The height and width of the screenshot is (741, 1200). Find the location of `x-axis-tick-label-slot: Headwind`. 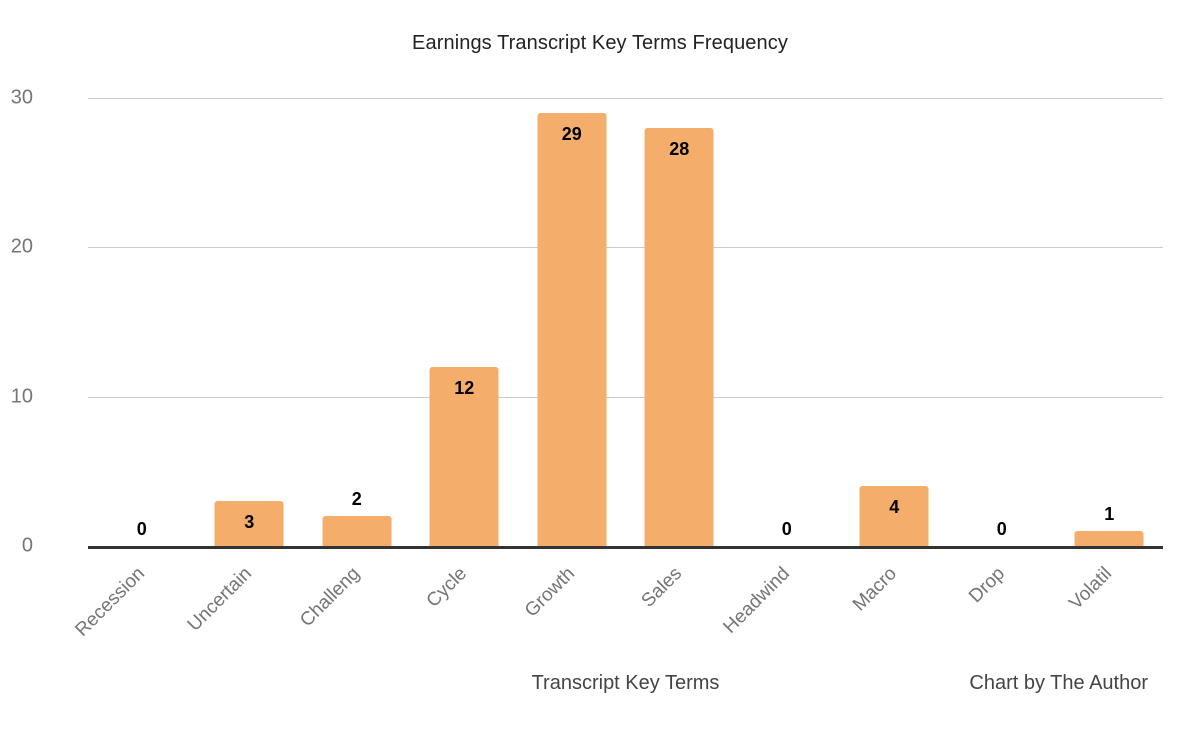

x-axis-tick-label-slot: Headwind is located at coordinates (780, 601).